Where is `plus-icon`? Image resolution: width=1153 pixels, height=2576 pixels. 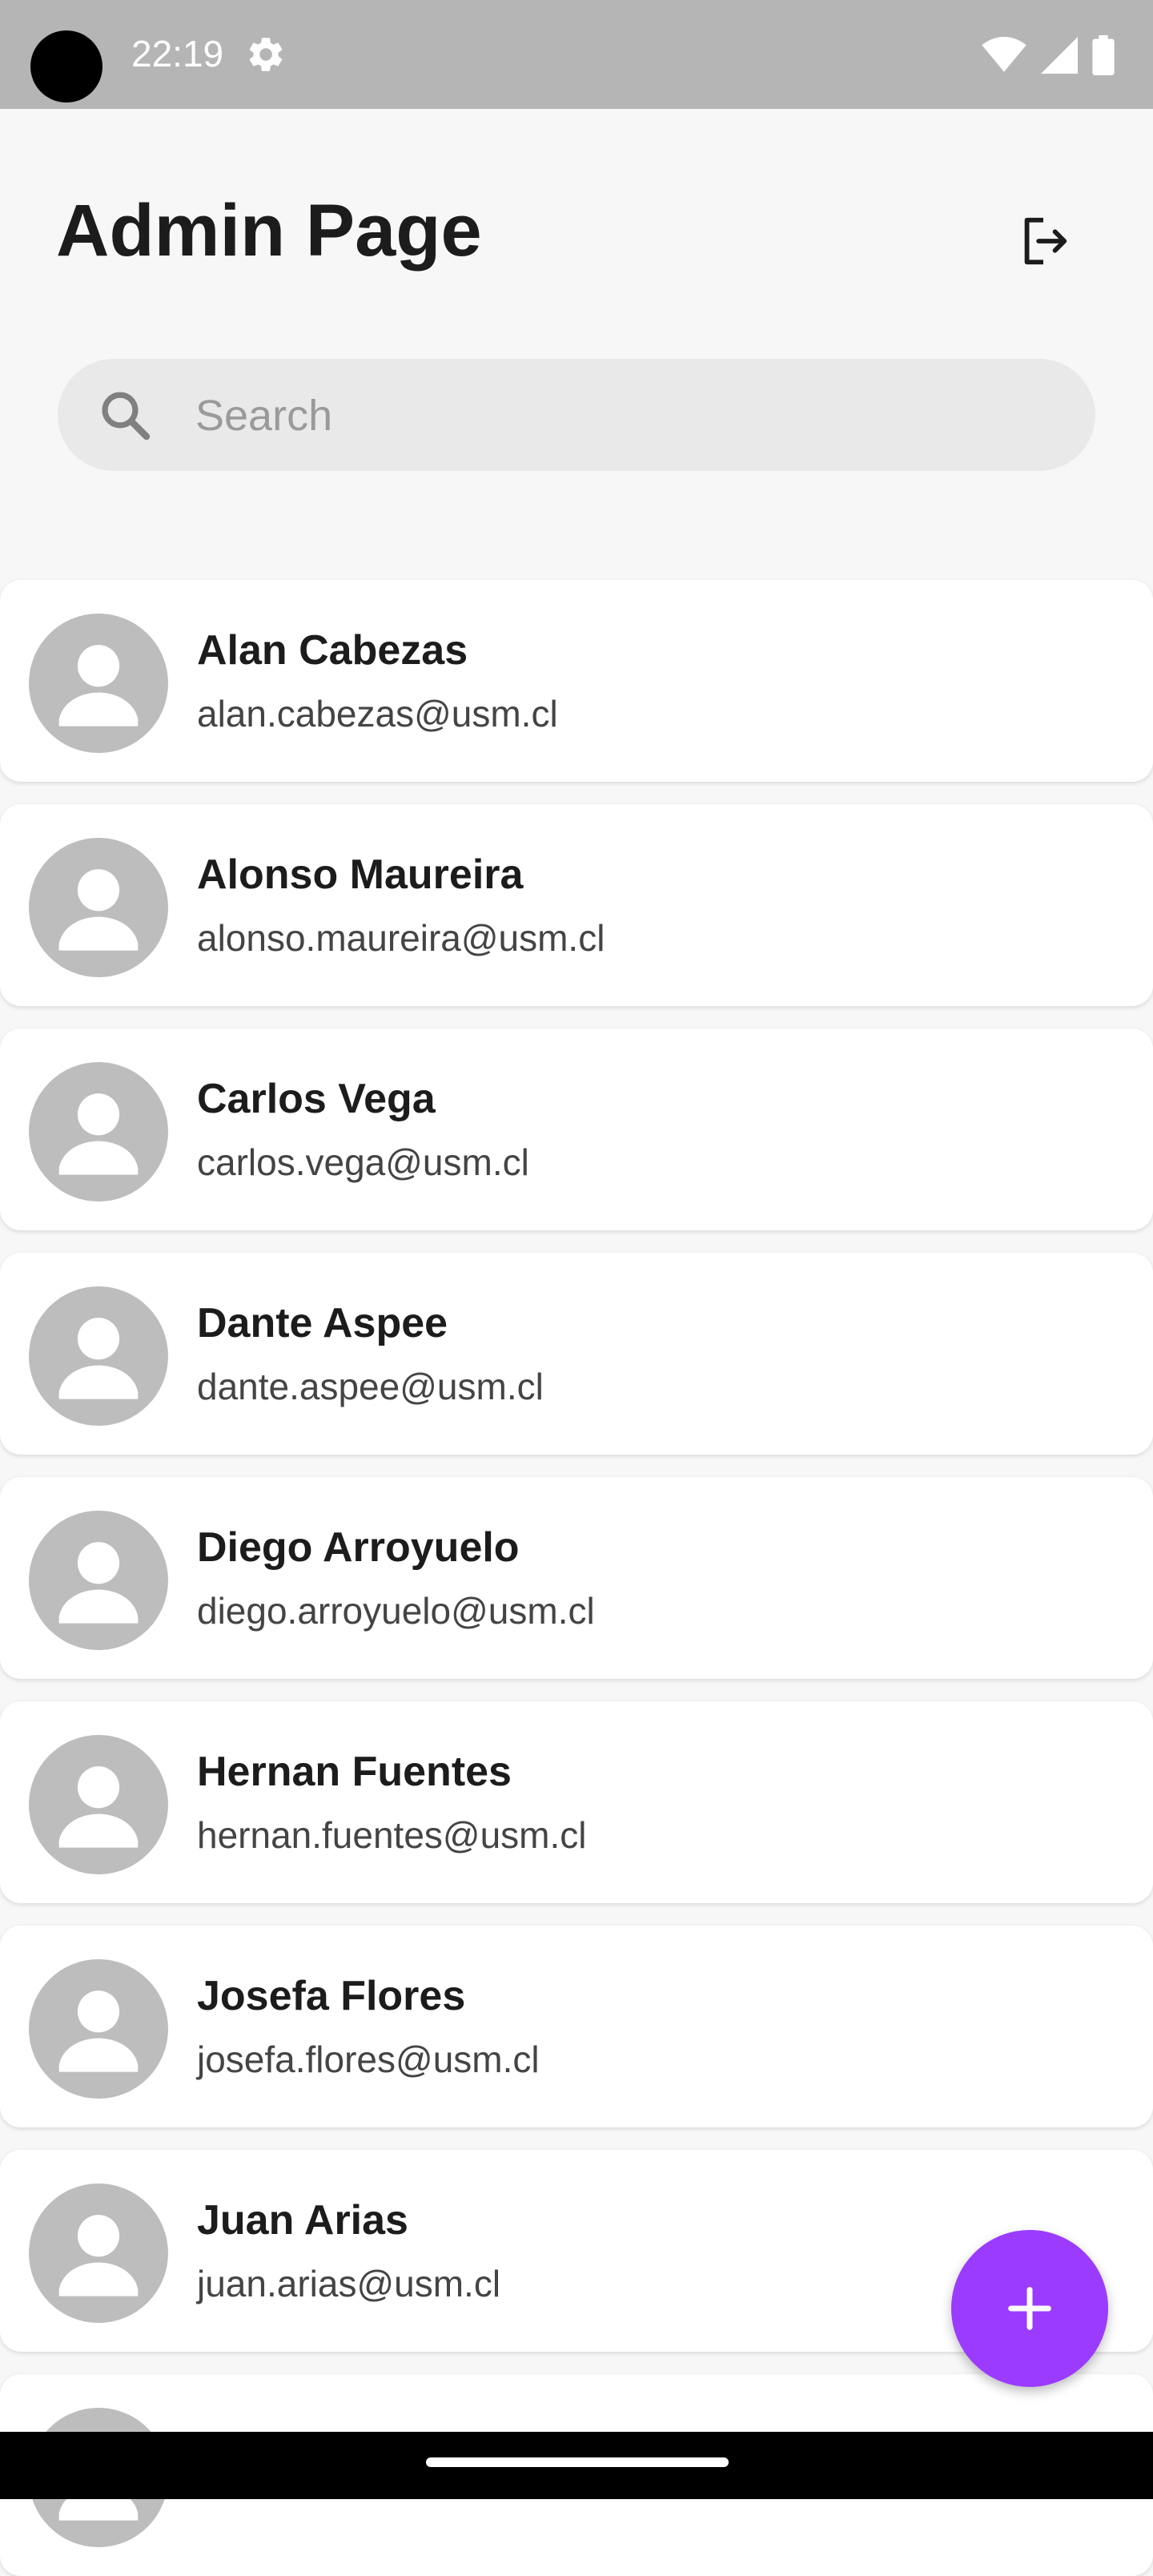
plus-icon is located at coordinates (1030, 2308).